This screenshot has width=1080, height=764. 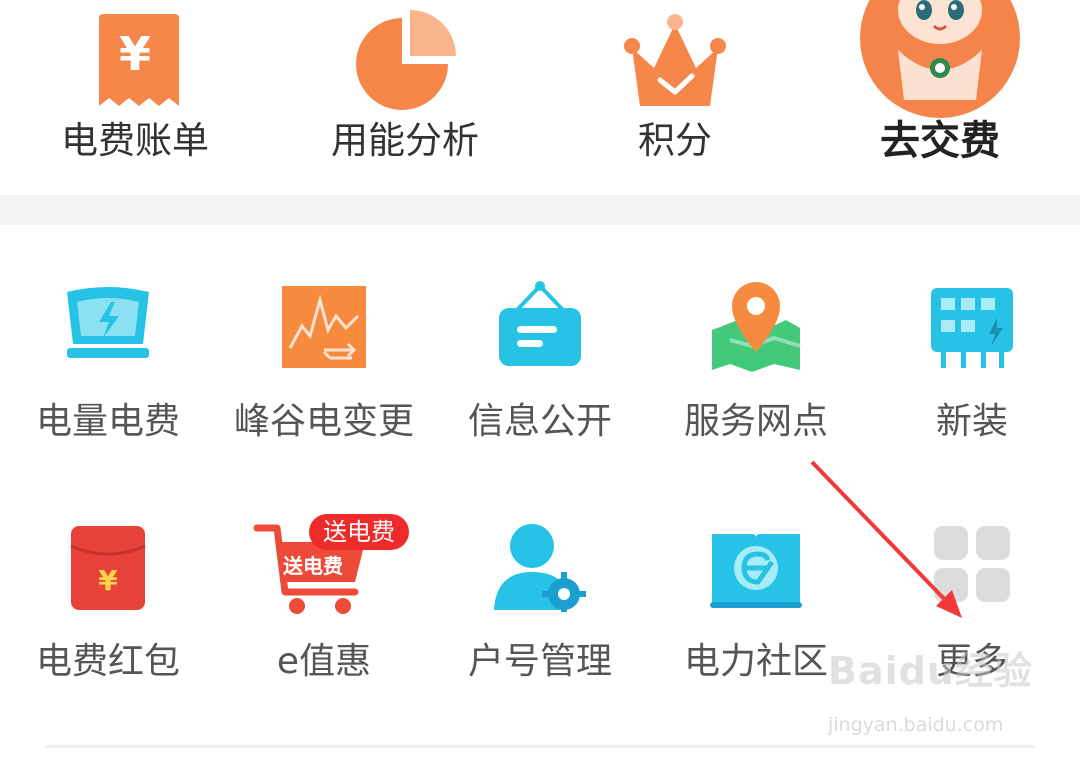 I want to click on baidu-watermark: Baidu经验 jingyan.baidu.com, so click(x=931, y=695).